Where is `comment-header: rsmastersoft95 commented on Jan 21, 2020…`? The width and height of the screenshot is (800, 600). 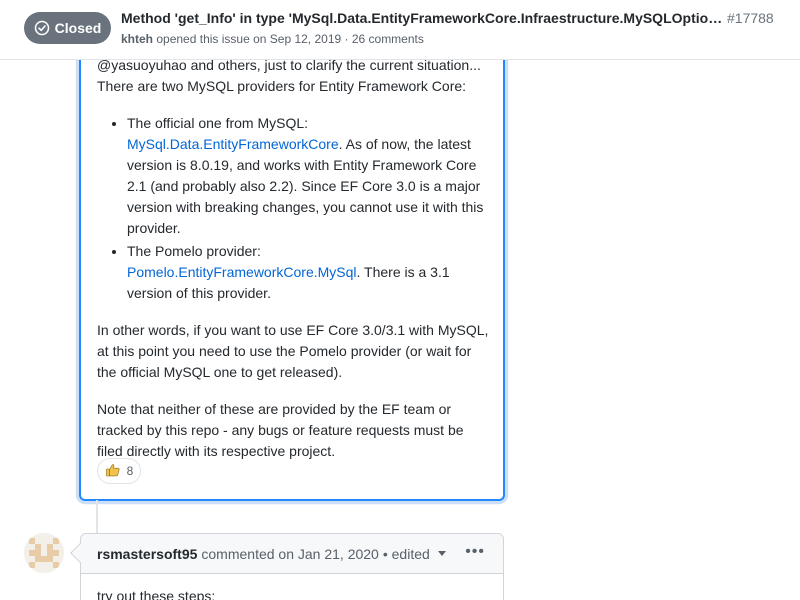
comment-header: rsmastersoft95 commented on Jan 21, 2020… is located at coordinates (292, 554).